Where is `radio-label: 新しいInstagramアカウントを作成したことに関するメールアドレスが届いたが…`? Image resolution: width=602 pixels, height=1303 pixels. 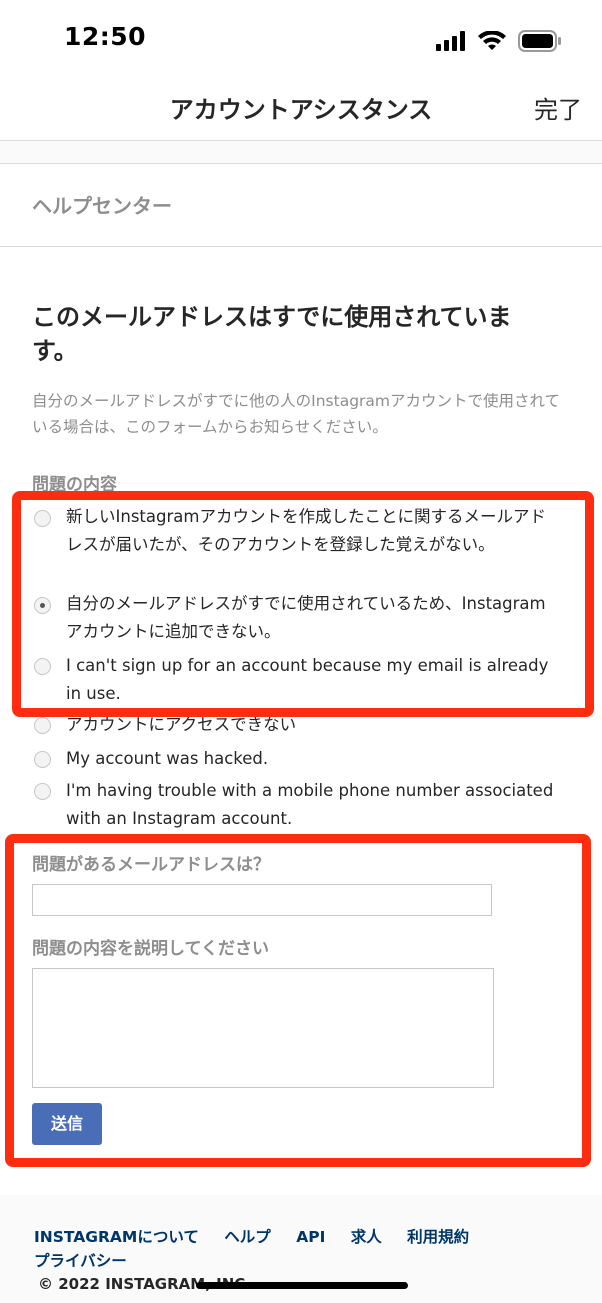 radio-label: 新しいInstagramアカウントを作成したことに関するメールアドレスが届いたが… is located at coordinates (306, 530).